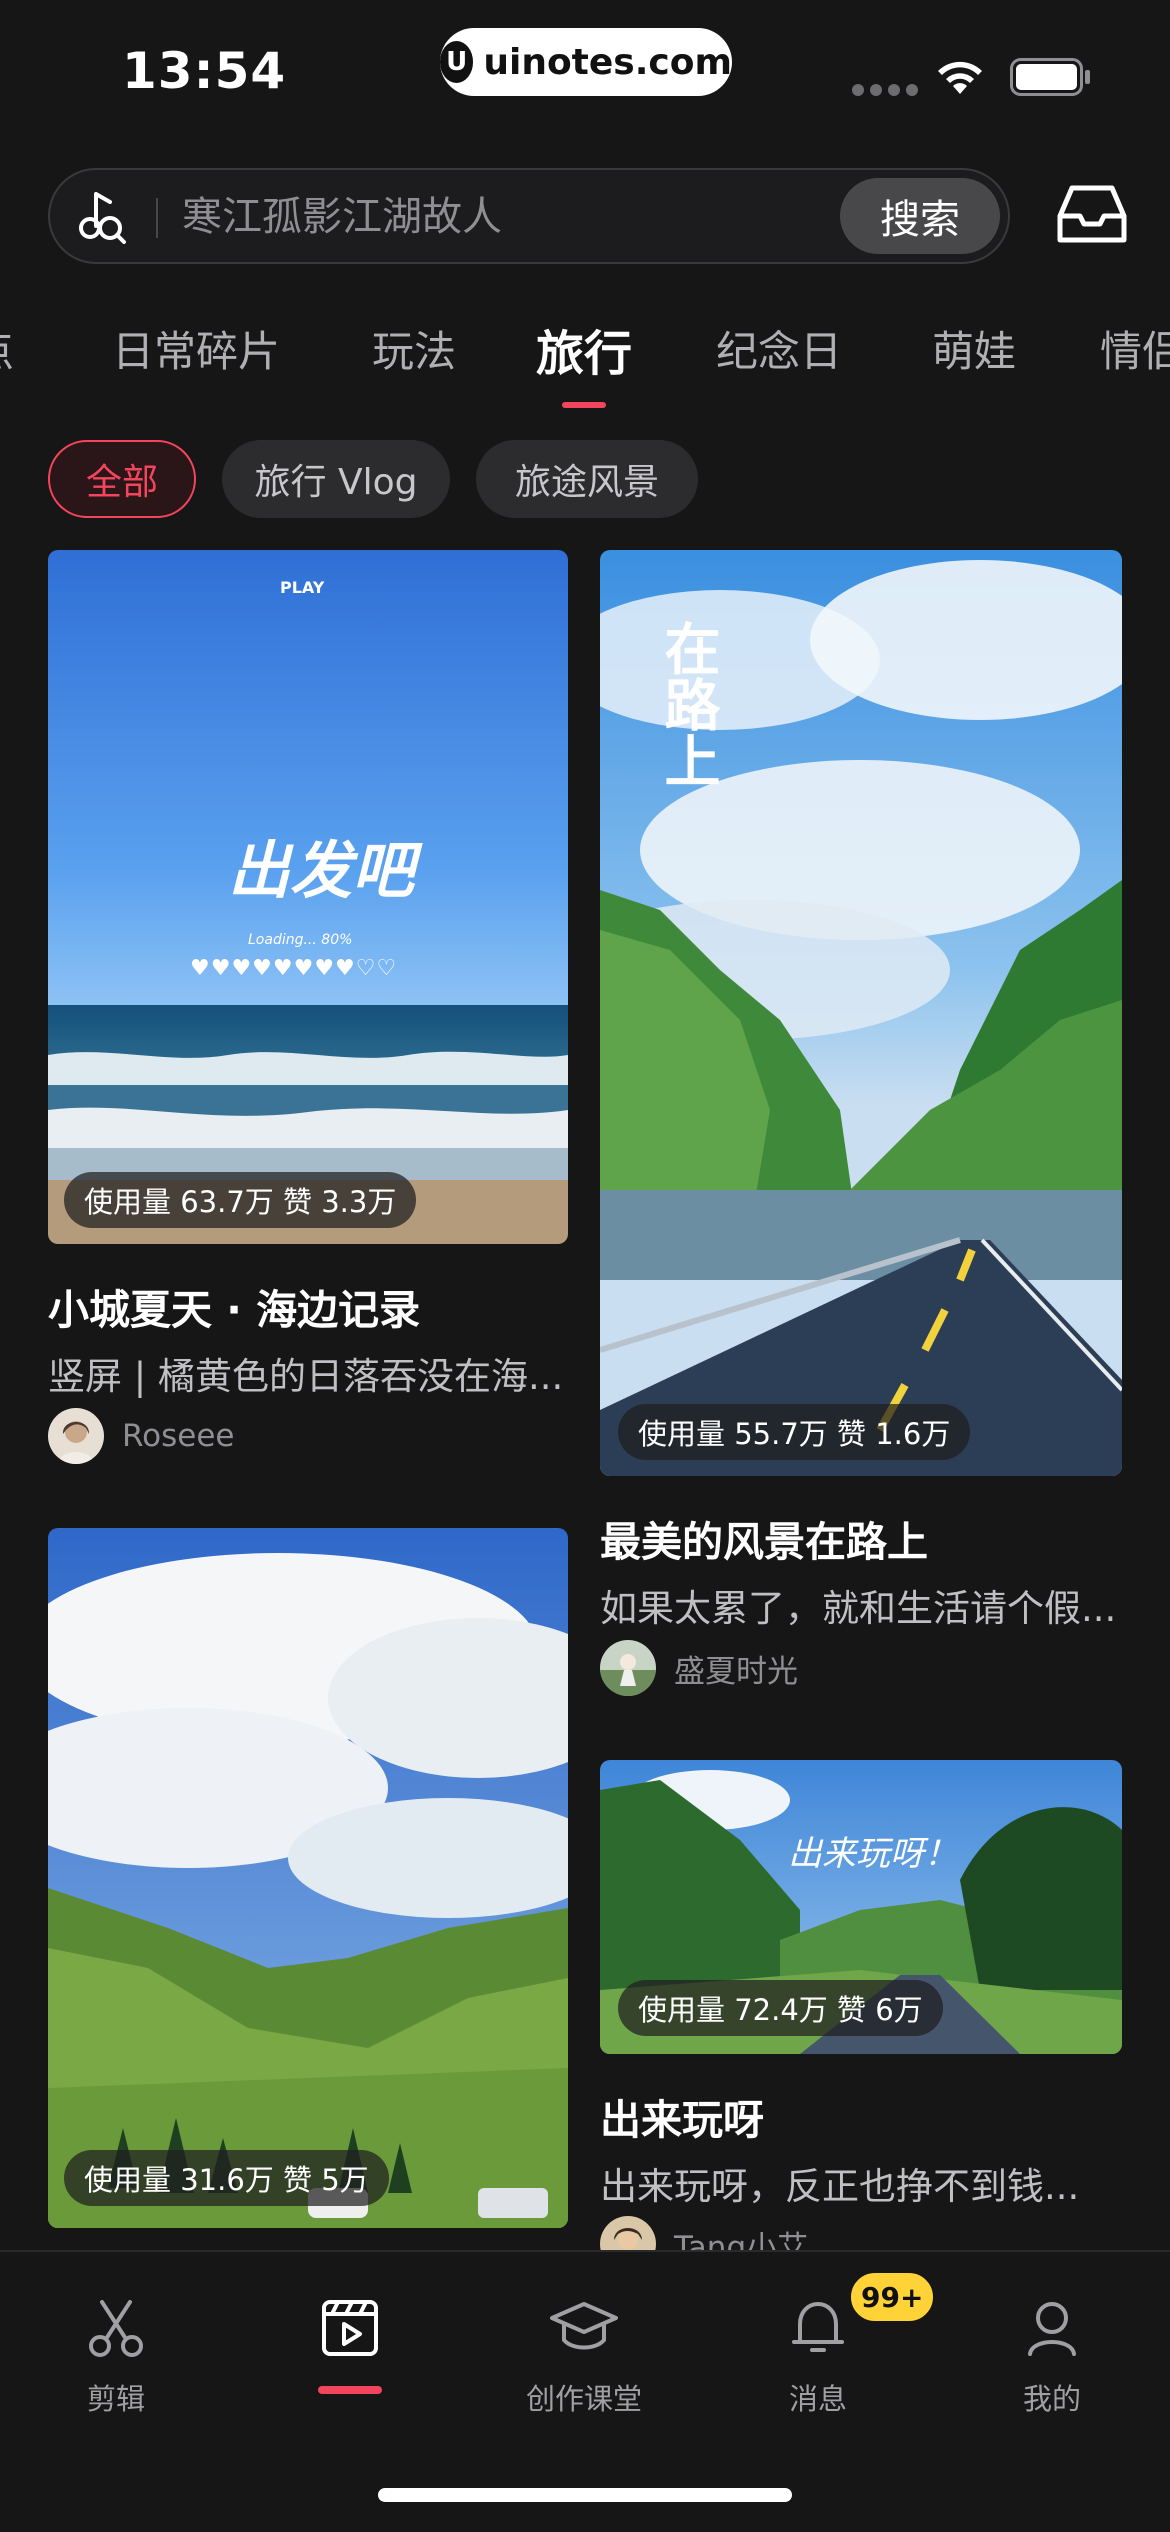 The height and width of the screenshot is (2532, 1170). I want to click on tab-label: 创作课堂, so click(583, 2399).